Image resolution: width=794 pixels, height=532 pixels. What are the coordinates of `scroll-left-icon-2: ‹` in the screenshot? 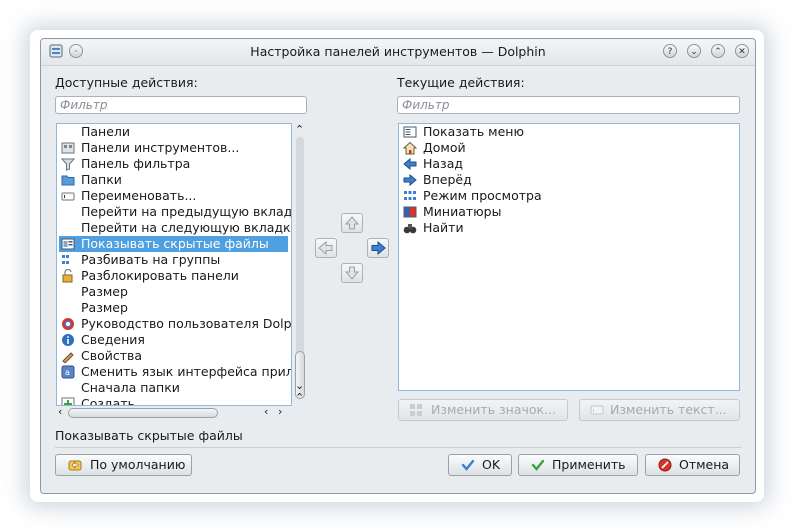 It's located at (266, 411).